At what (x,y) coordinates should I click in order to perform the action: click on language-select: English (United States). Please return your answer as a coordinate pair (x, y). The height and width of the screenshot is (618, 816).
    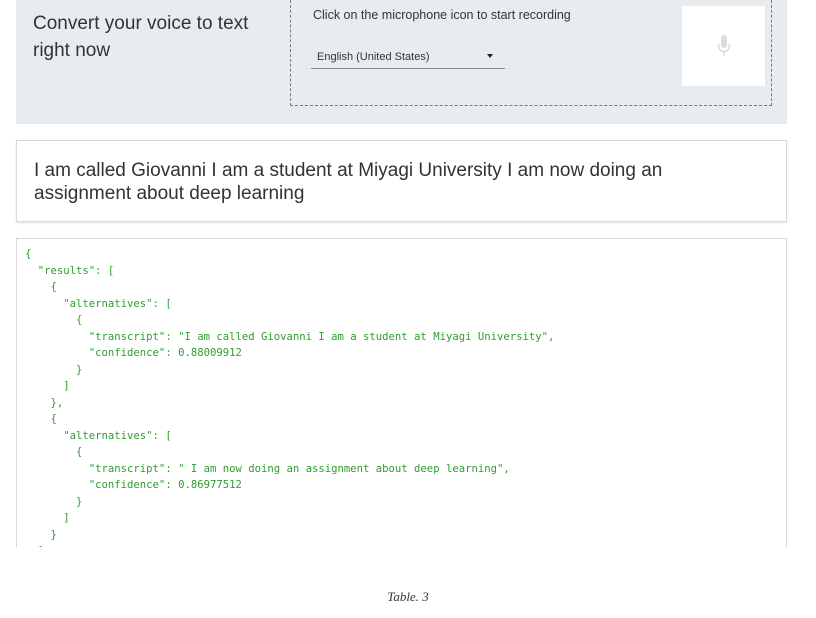
    Looking at the image, I should click on (408, 57).